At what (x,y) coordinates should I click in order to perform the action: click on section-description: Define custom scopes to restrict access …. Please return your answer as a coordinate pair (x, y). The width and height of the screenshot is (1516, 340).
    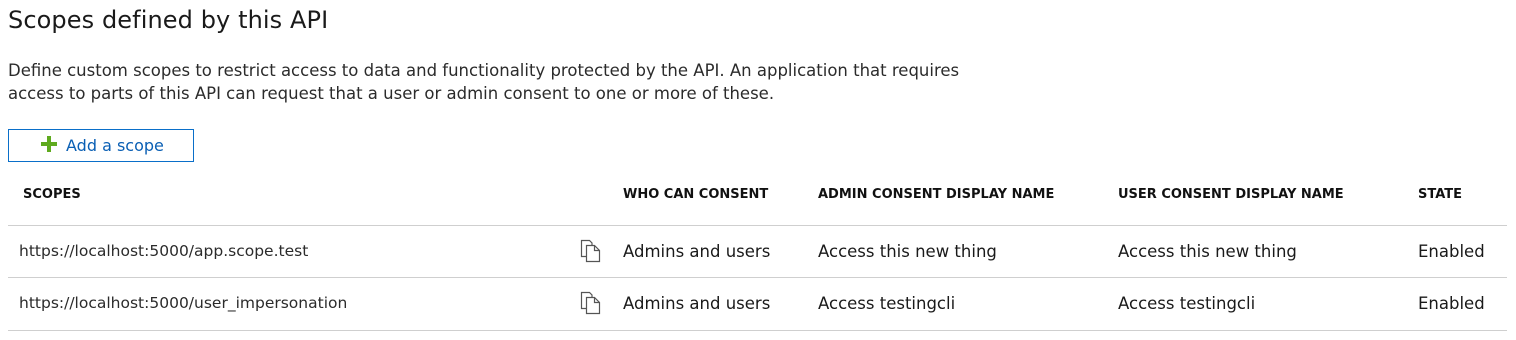
    Looking at the image, I should click on (484, 82).